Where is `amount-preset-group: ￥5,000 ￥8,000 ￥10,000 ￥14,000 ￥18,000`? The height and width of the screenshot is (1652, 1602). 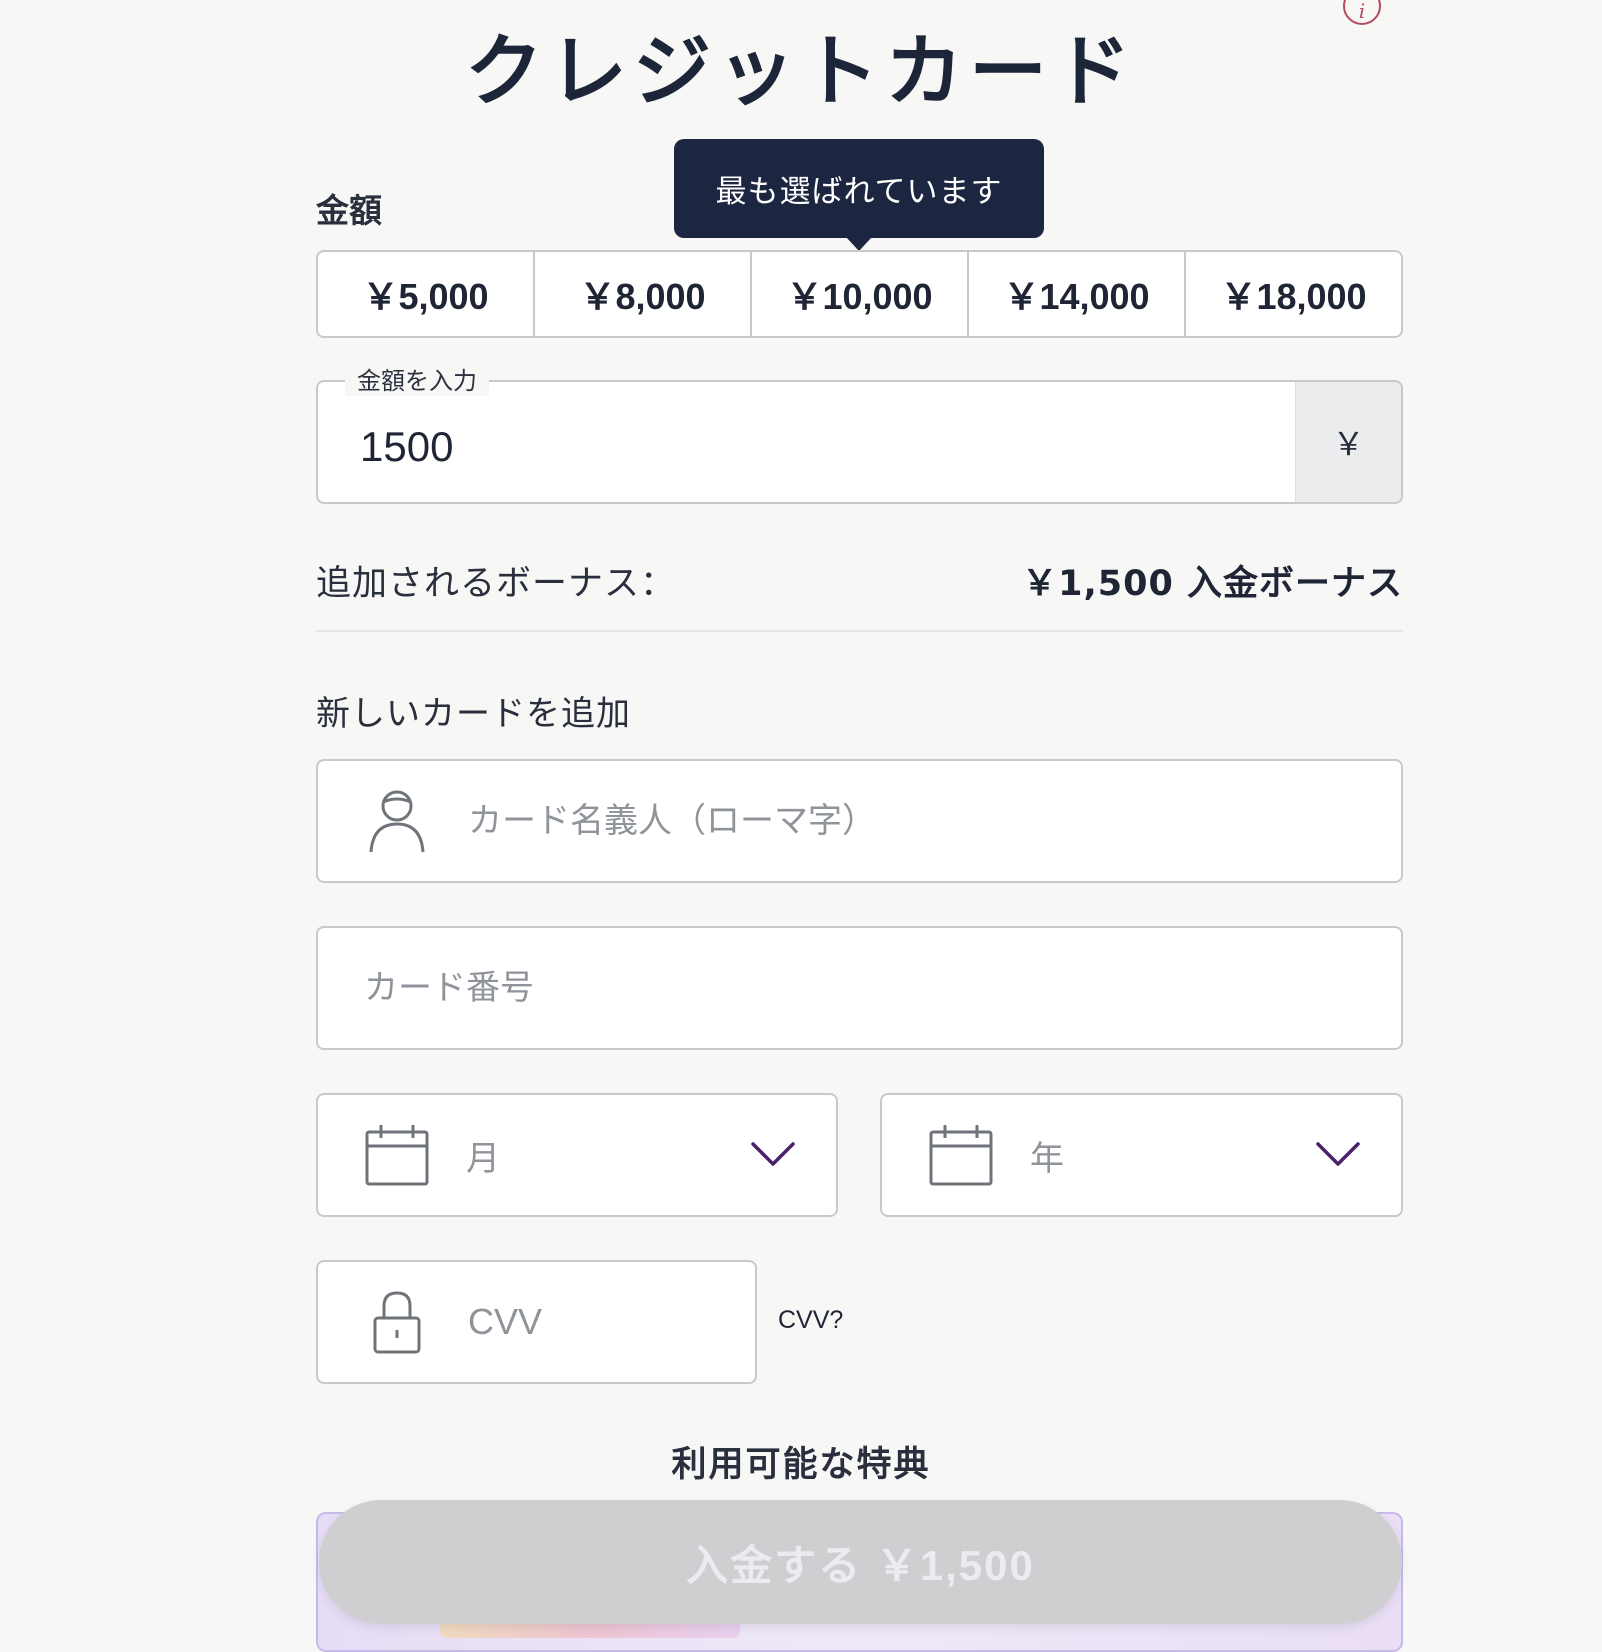 amount-preset-group: ￥5,000 ￥8,000 ￥10,000 ￥14,000 ￥18,000 is located at coordinates (859, 294).